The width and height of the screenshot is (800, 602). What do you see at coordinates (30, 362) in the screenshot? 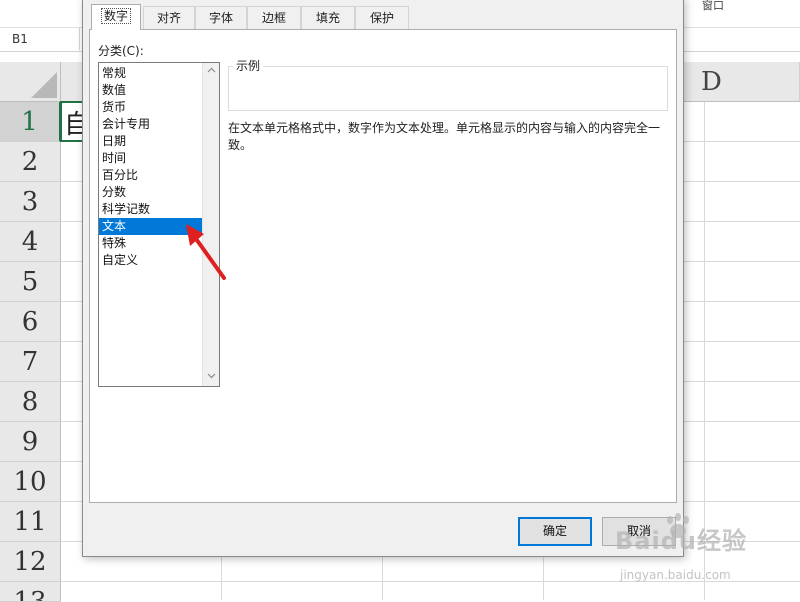
I see `row-header: 7` at bounding box center [30, 362].